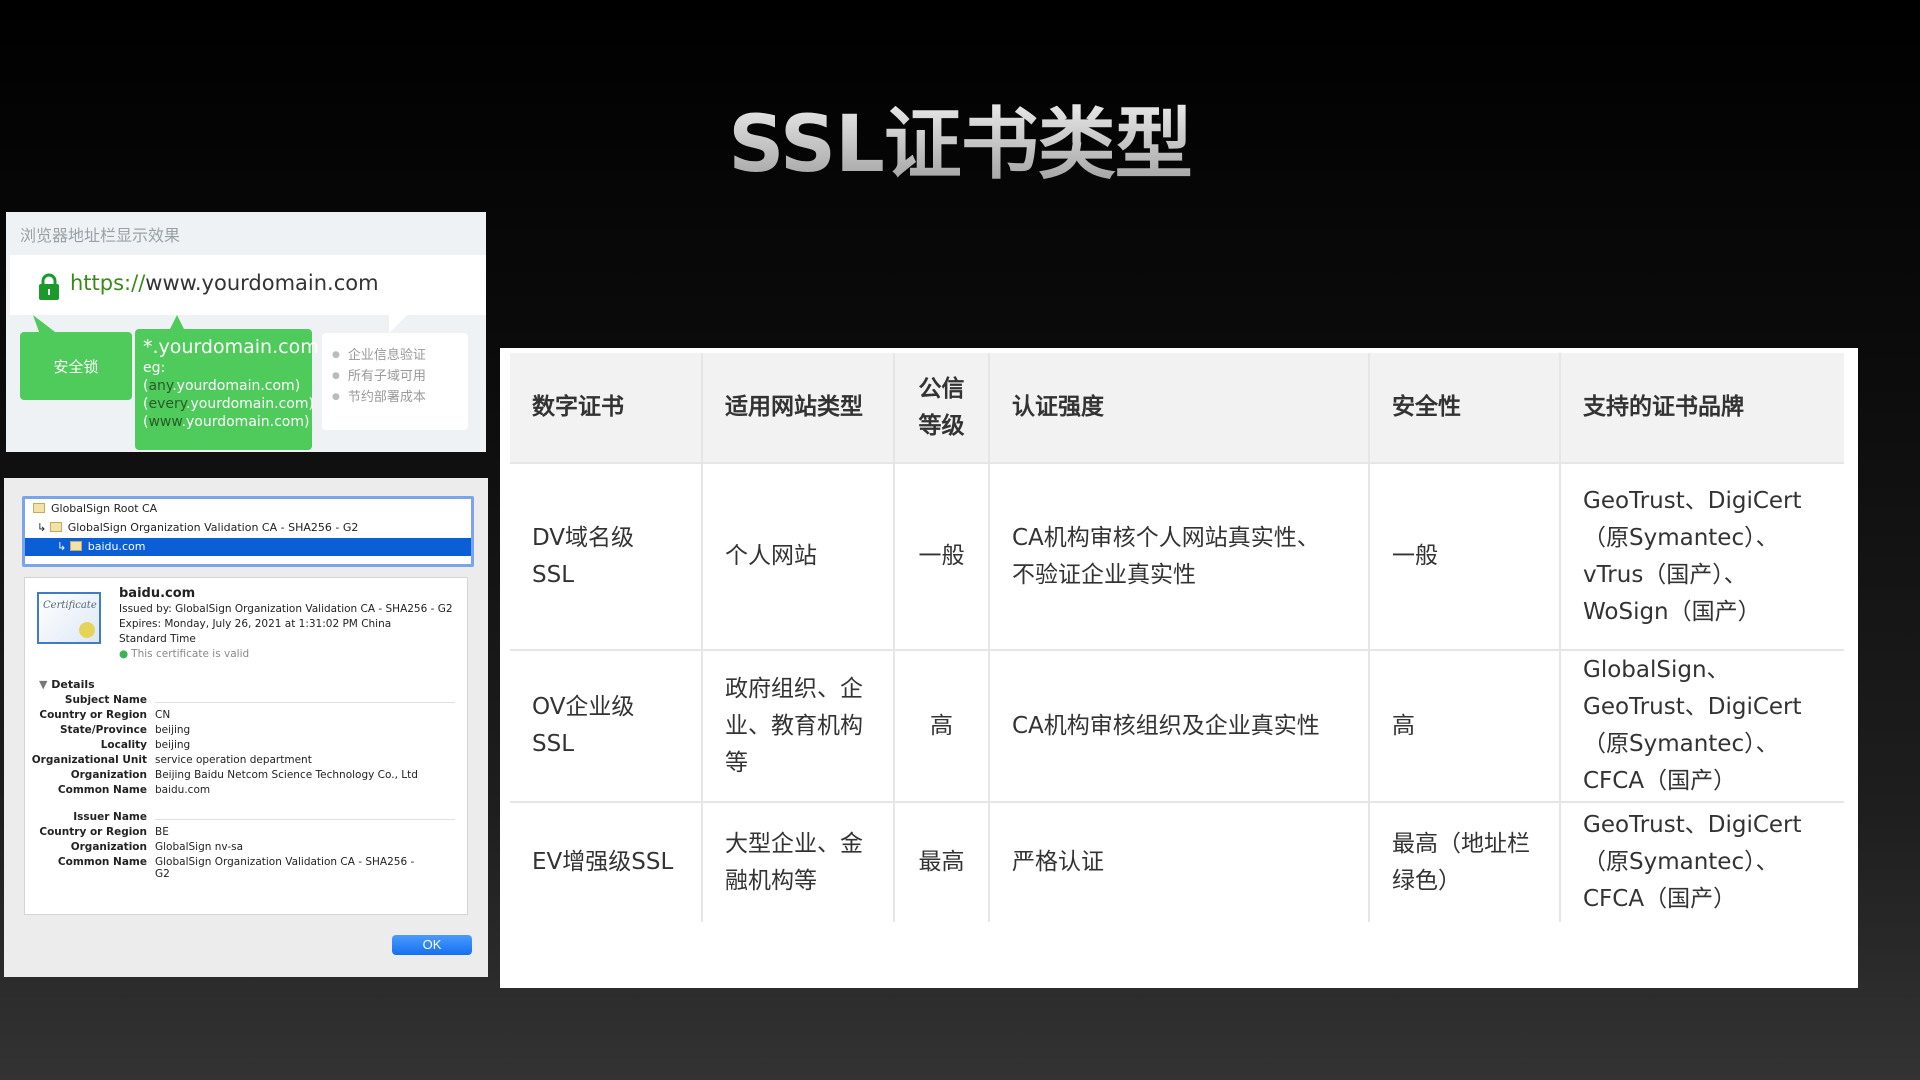 The height and width of the screenshot is (1080, 1920). I want to click on chain-item-root: GlobalSign Root CA, so click(248, 509).